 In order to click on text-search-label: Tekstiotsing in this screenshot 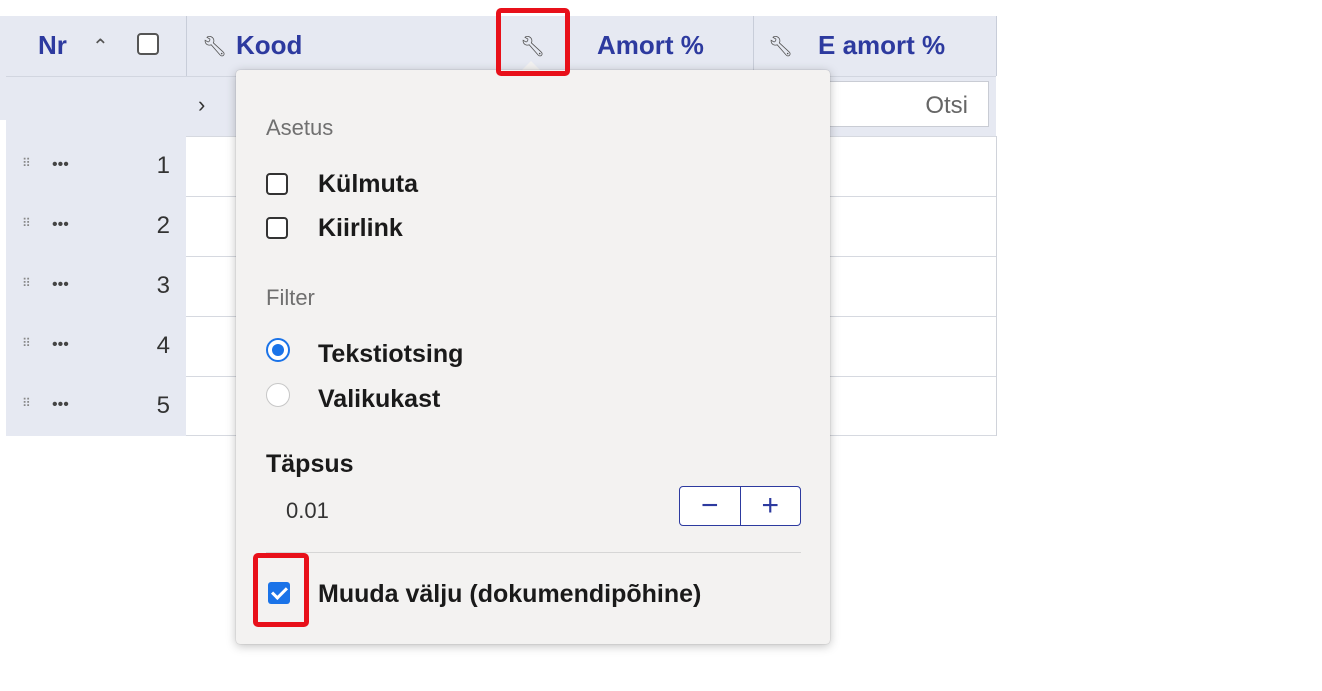, I will do `click(390, 354)`.